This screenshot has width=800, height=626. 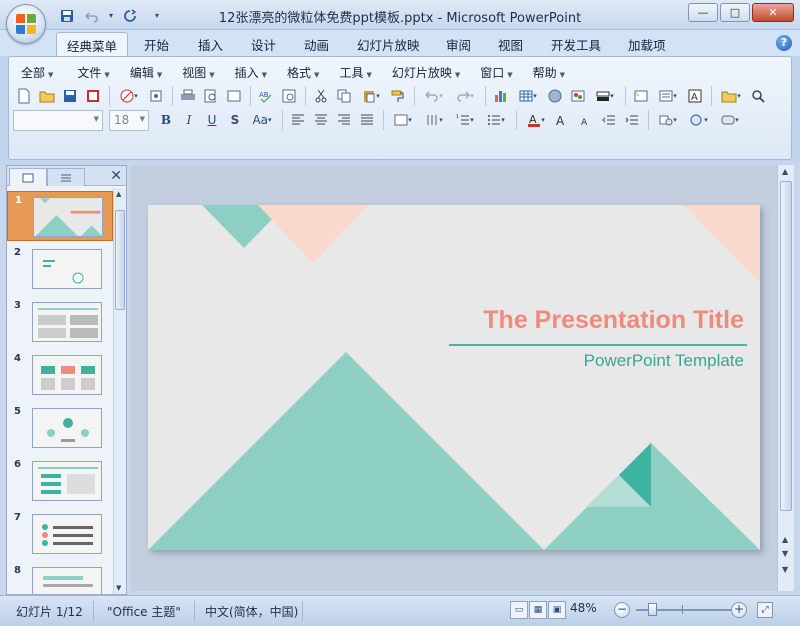 I want to click on office-button, so click(x=26, y=24).